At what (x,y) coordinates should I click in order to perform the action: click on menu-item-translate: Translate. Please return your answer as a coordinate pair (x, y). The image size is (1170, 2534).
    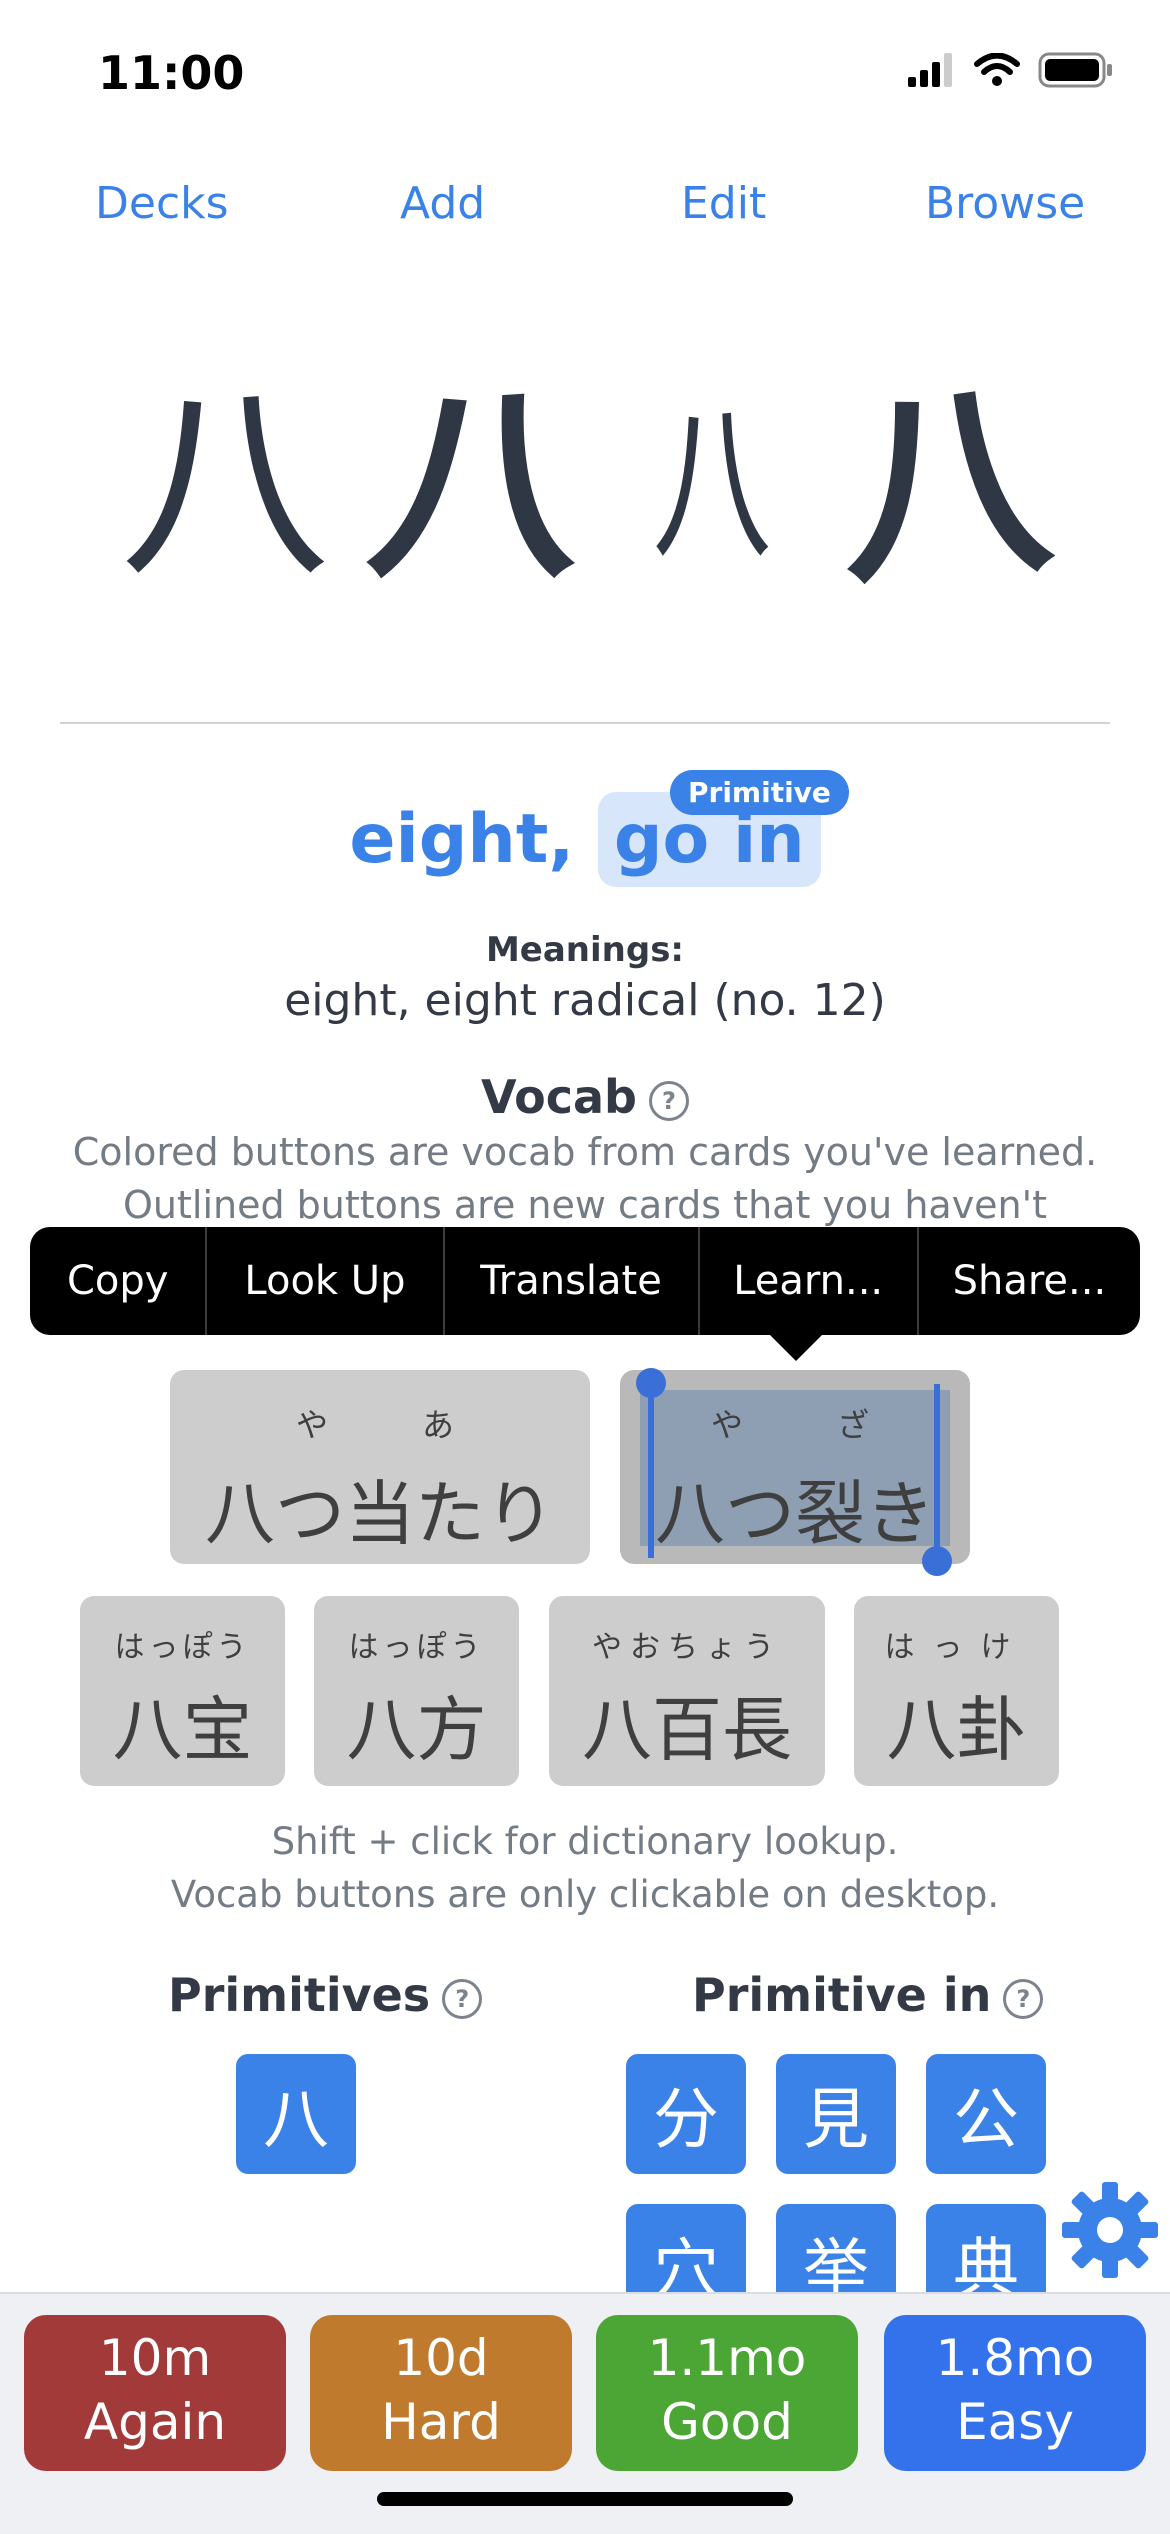
    Looking at the image, I should click on (572, 1281).